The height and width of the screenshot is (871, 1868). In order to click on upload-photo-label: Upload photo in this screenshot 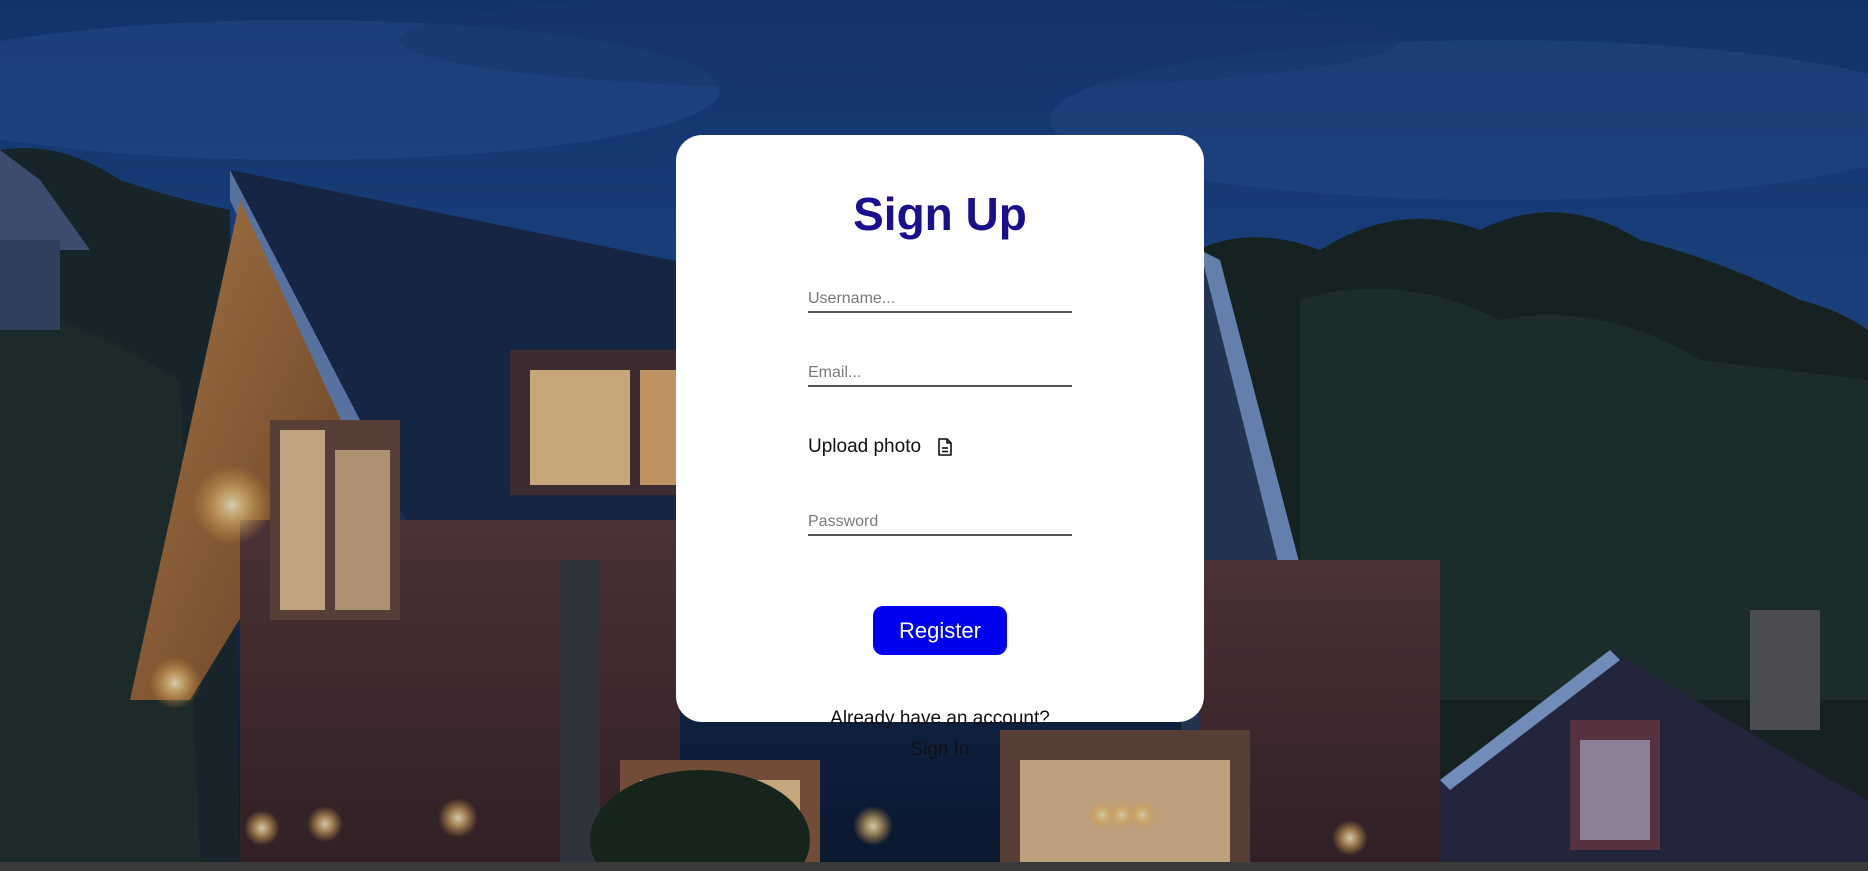, I will do `click(865, 446)`.